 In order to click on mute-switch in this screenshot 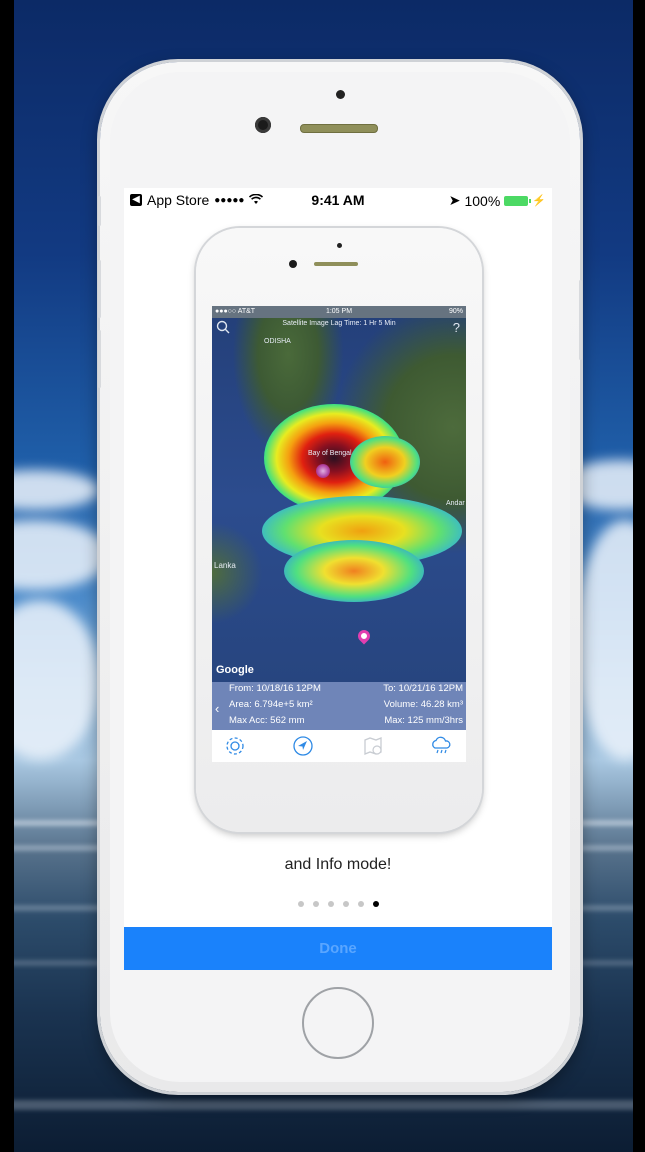, I will do `click(99, 211)`.